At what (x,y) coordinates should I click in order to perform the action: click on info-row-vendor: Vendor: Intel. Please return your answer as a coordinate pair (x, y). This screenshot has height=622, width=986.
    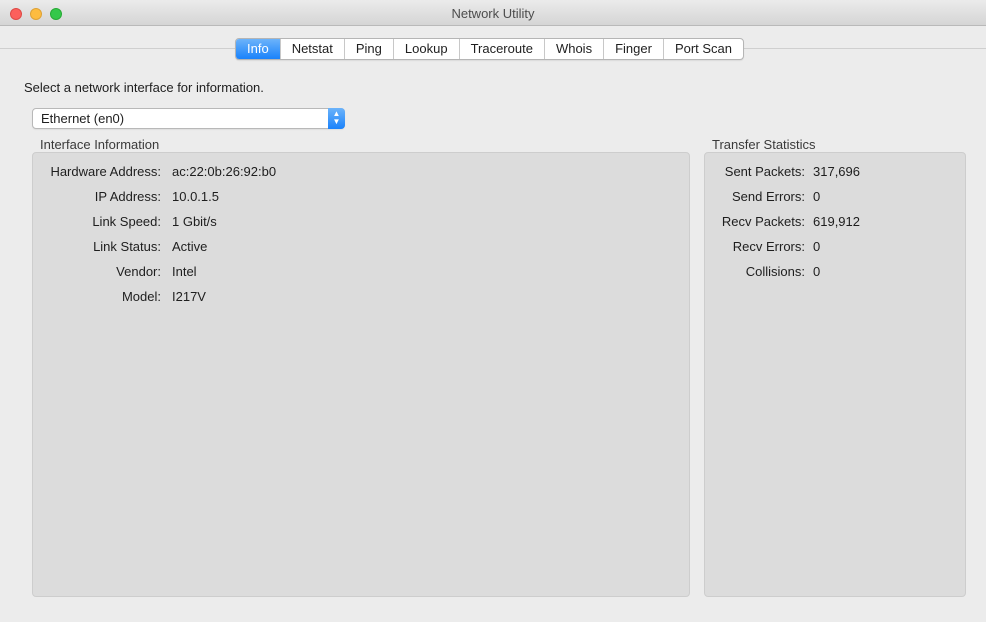
    Looking at the image, I should click on (358, 273).